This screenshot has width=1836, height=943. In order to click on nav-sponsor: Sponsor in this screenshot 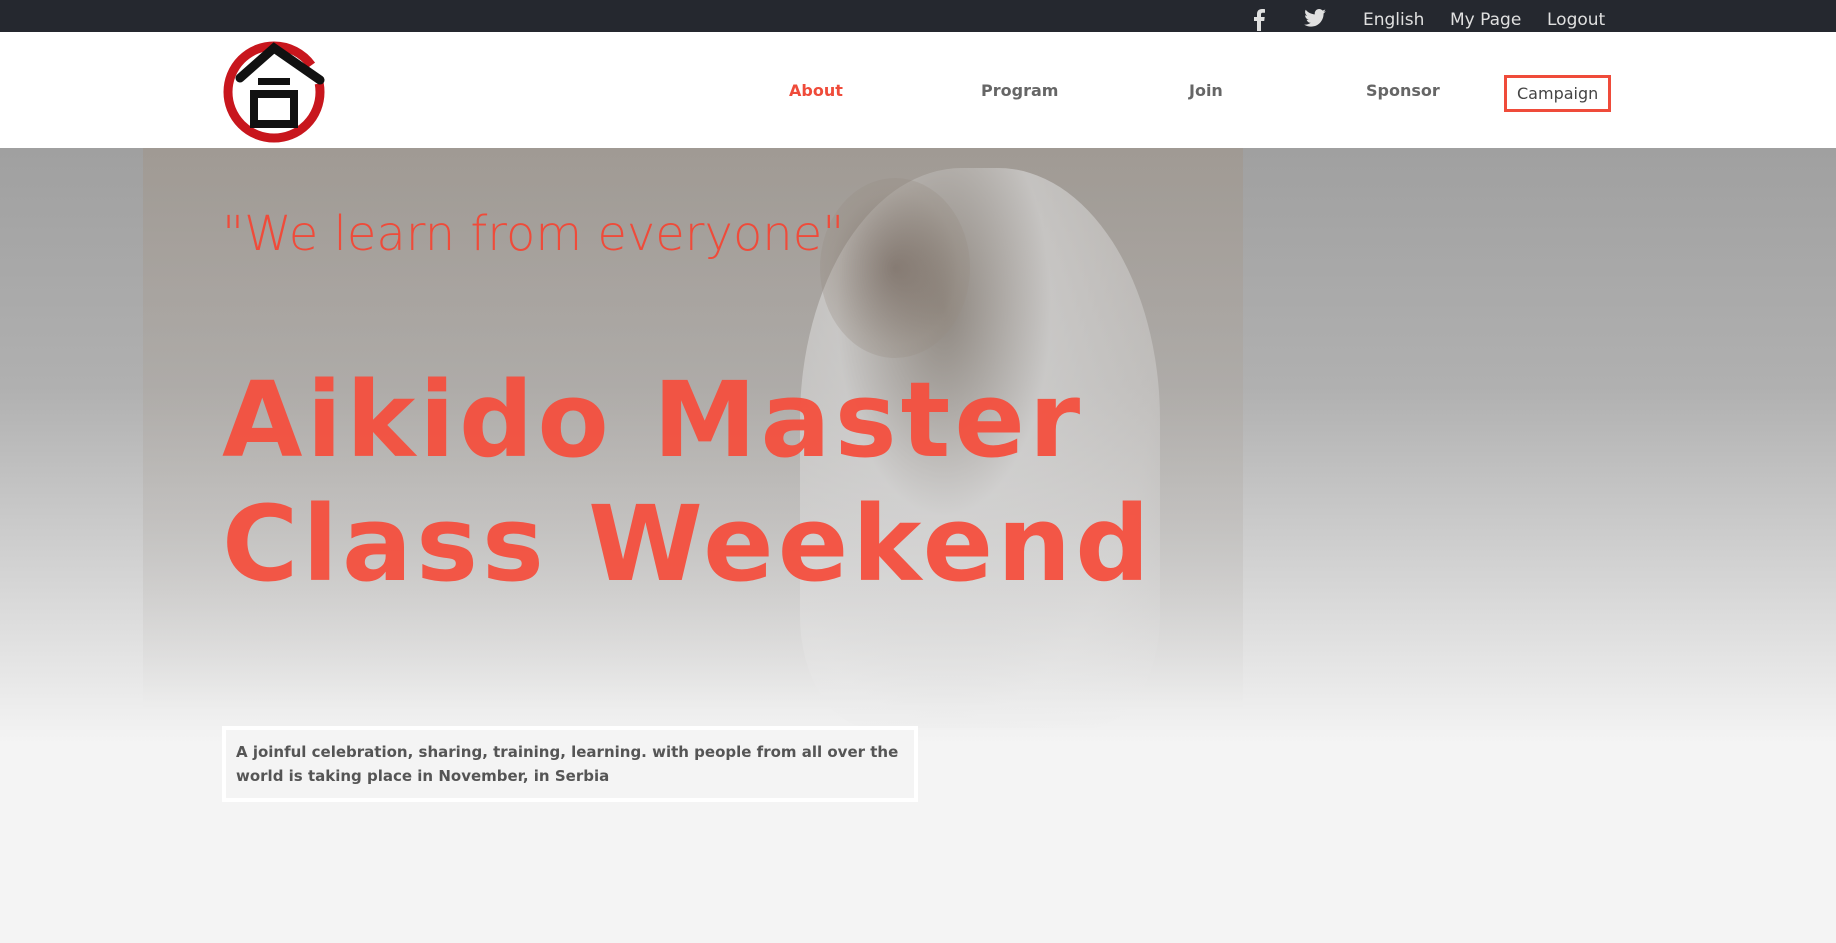, I will do `click(1403, 90)`.